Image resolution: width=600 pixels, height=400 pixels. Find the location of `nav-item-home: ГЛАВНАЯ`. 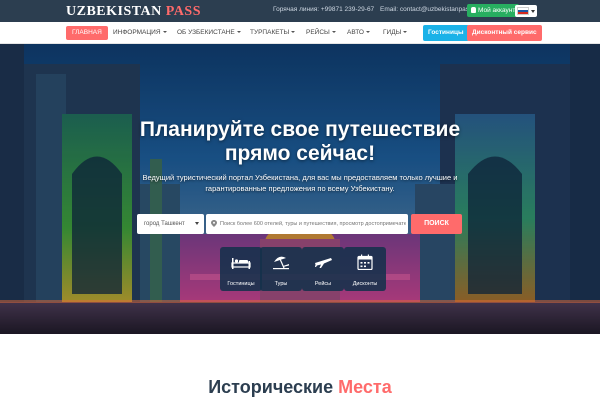

nav-item-home: ГЛАВНАЯ is located at coordinates (87, 33).